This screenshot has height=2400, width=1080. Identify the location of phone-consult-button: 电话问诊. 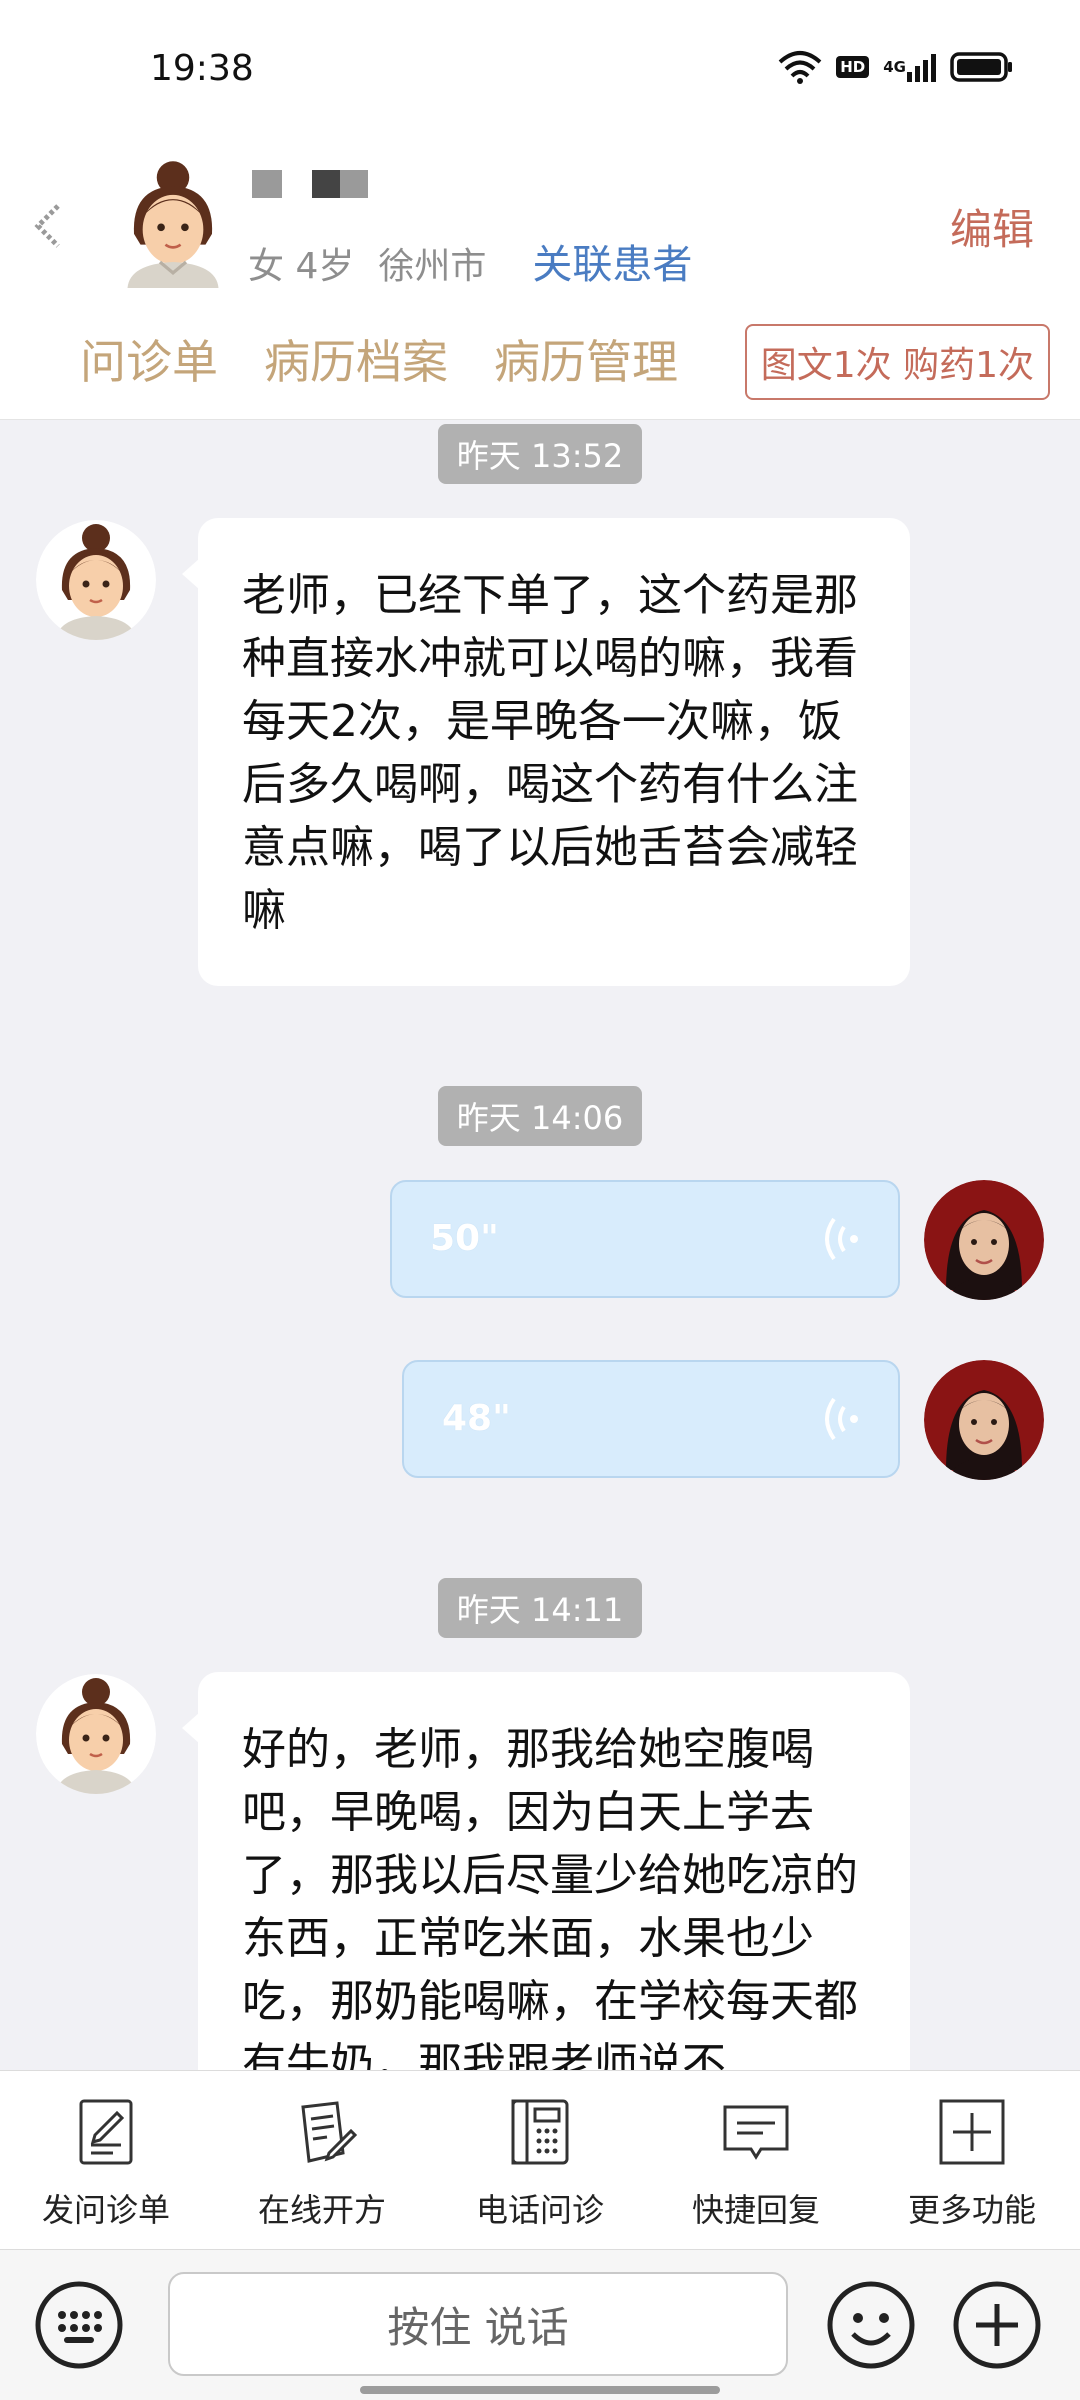
(540, 2163).